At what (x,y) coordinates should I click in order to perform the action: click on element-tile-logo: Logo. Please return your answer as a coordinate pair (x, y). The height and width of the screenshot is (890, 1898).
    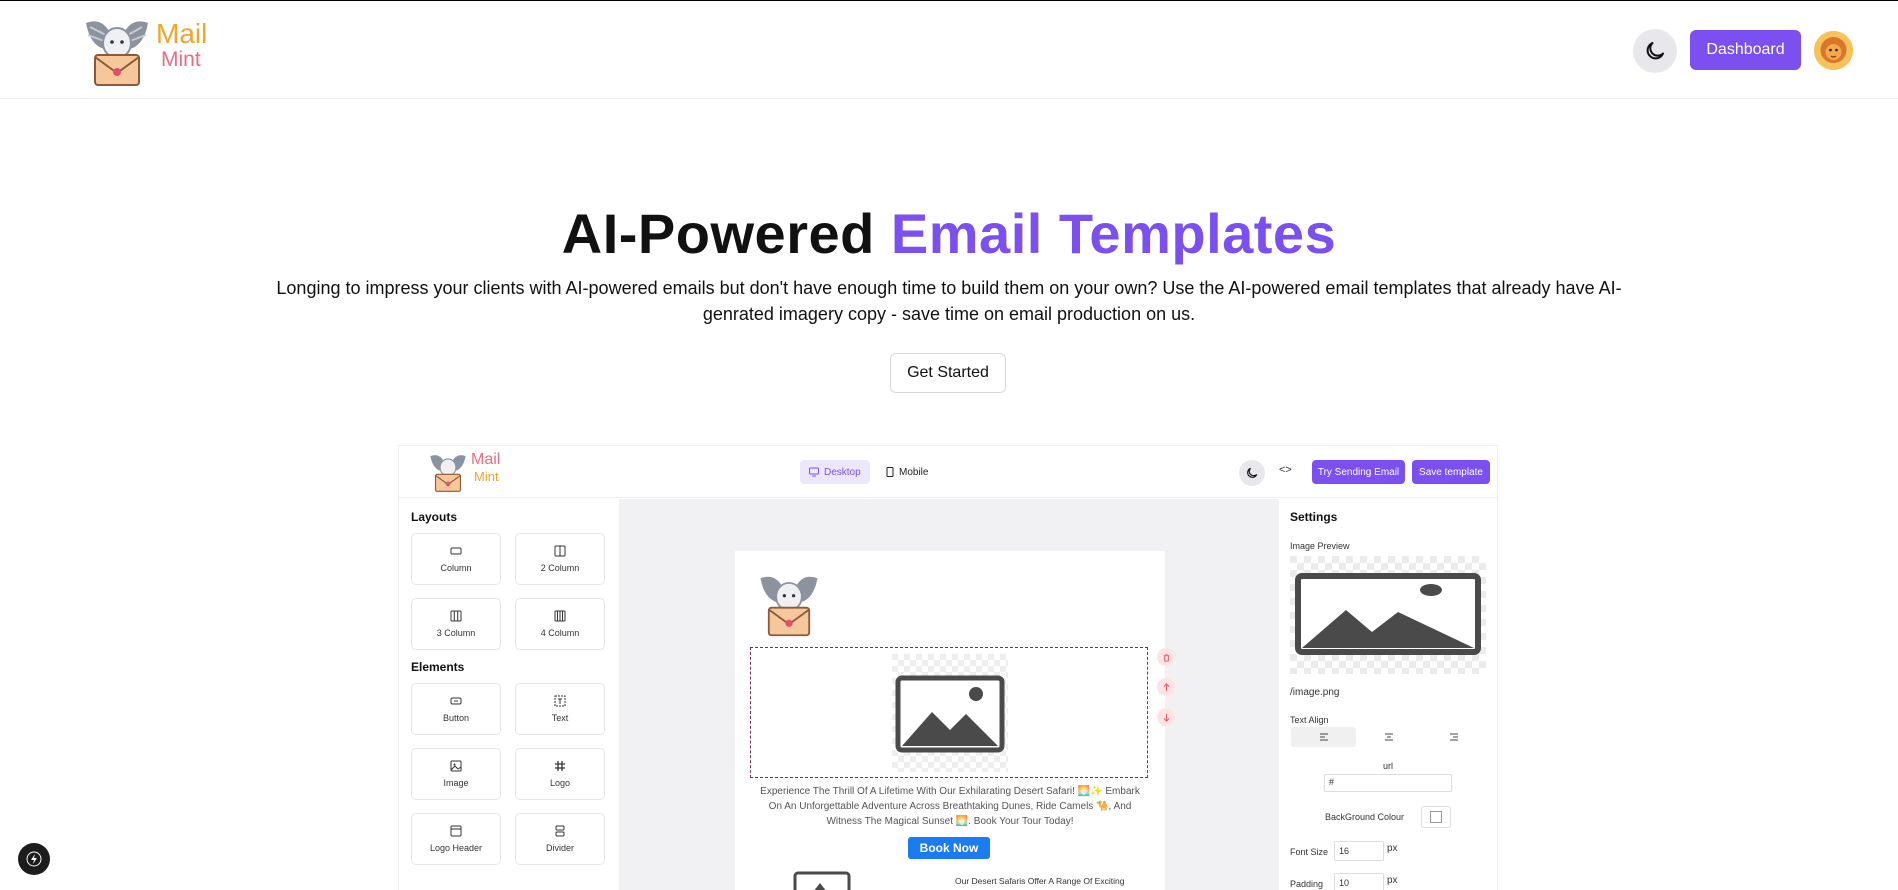
    Looking at the image, I should click on (560, 774).